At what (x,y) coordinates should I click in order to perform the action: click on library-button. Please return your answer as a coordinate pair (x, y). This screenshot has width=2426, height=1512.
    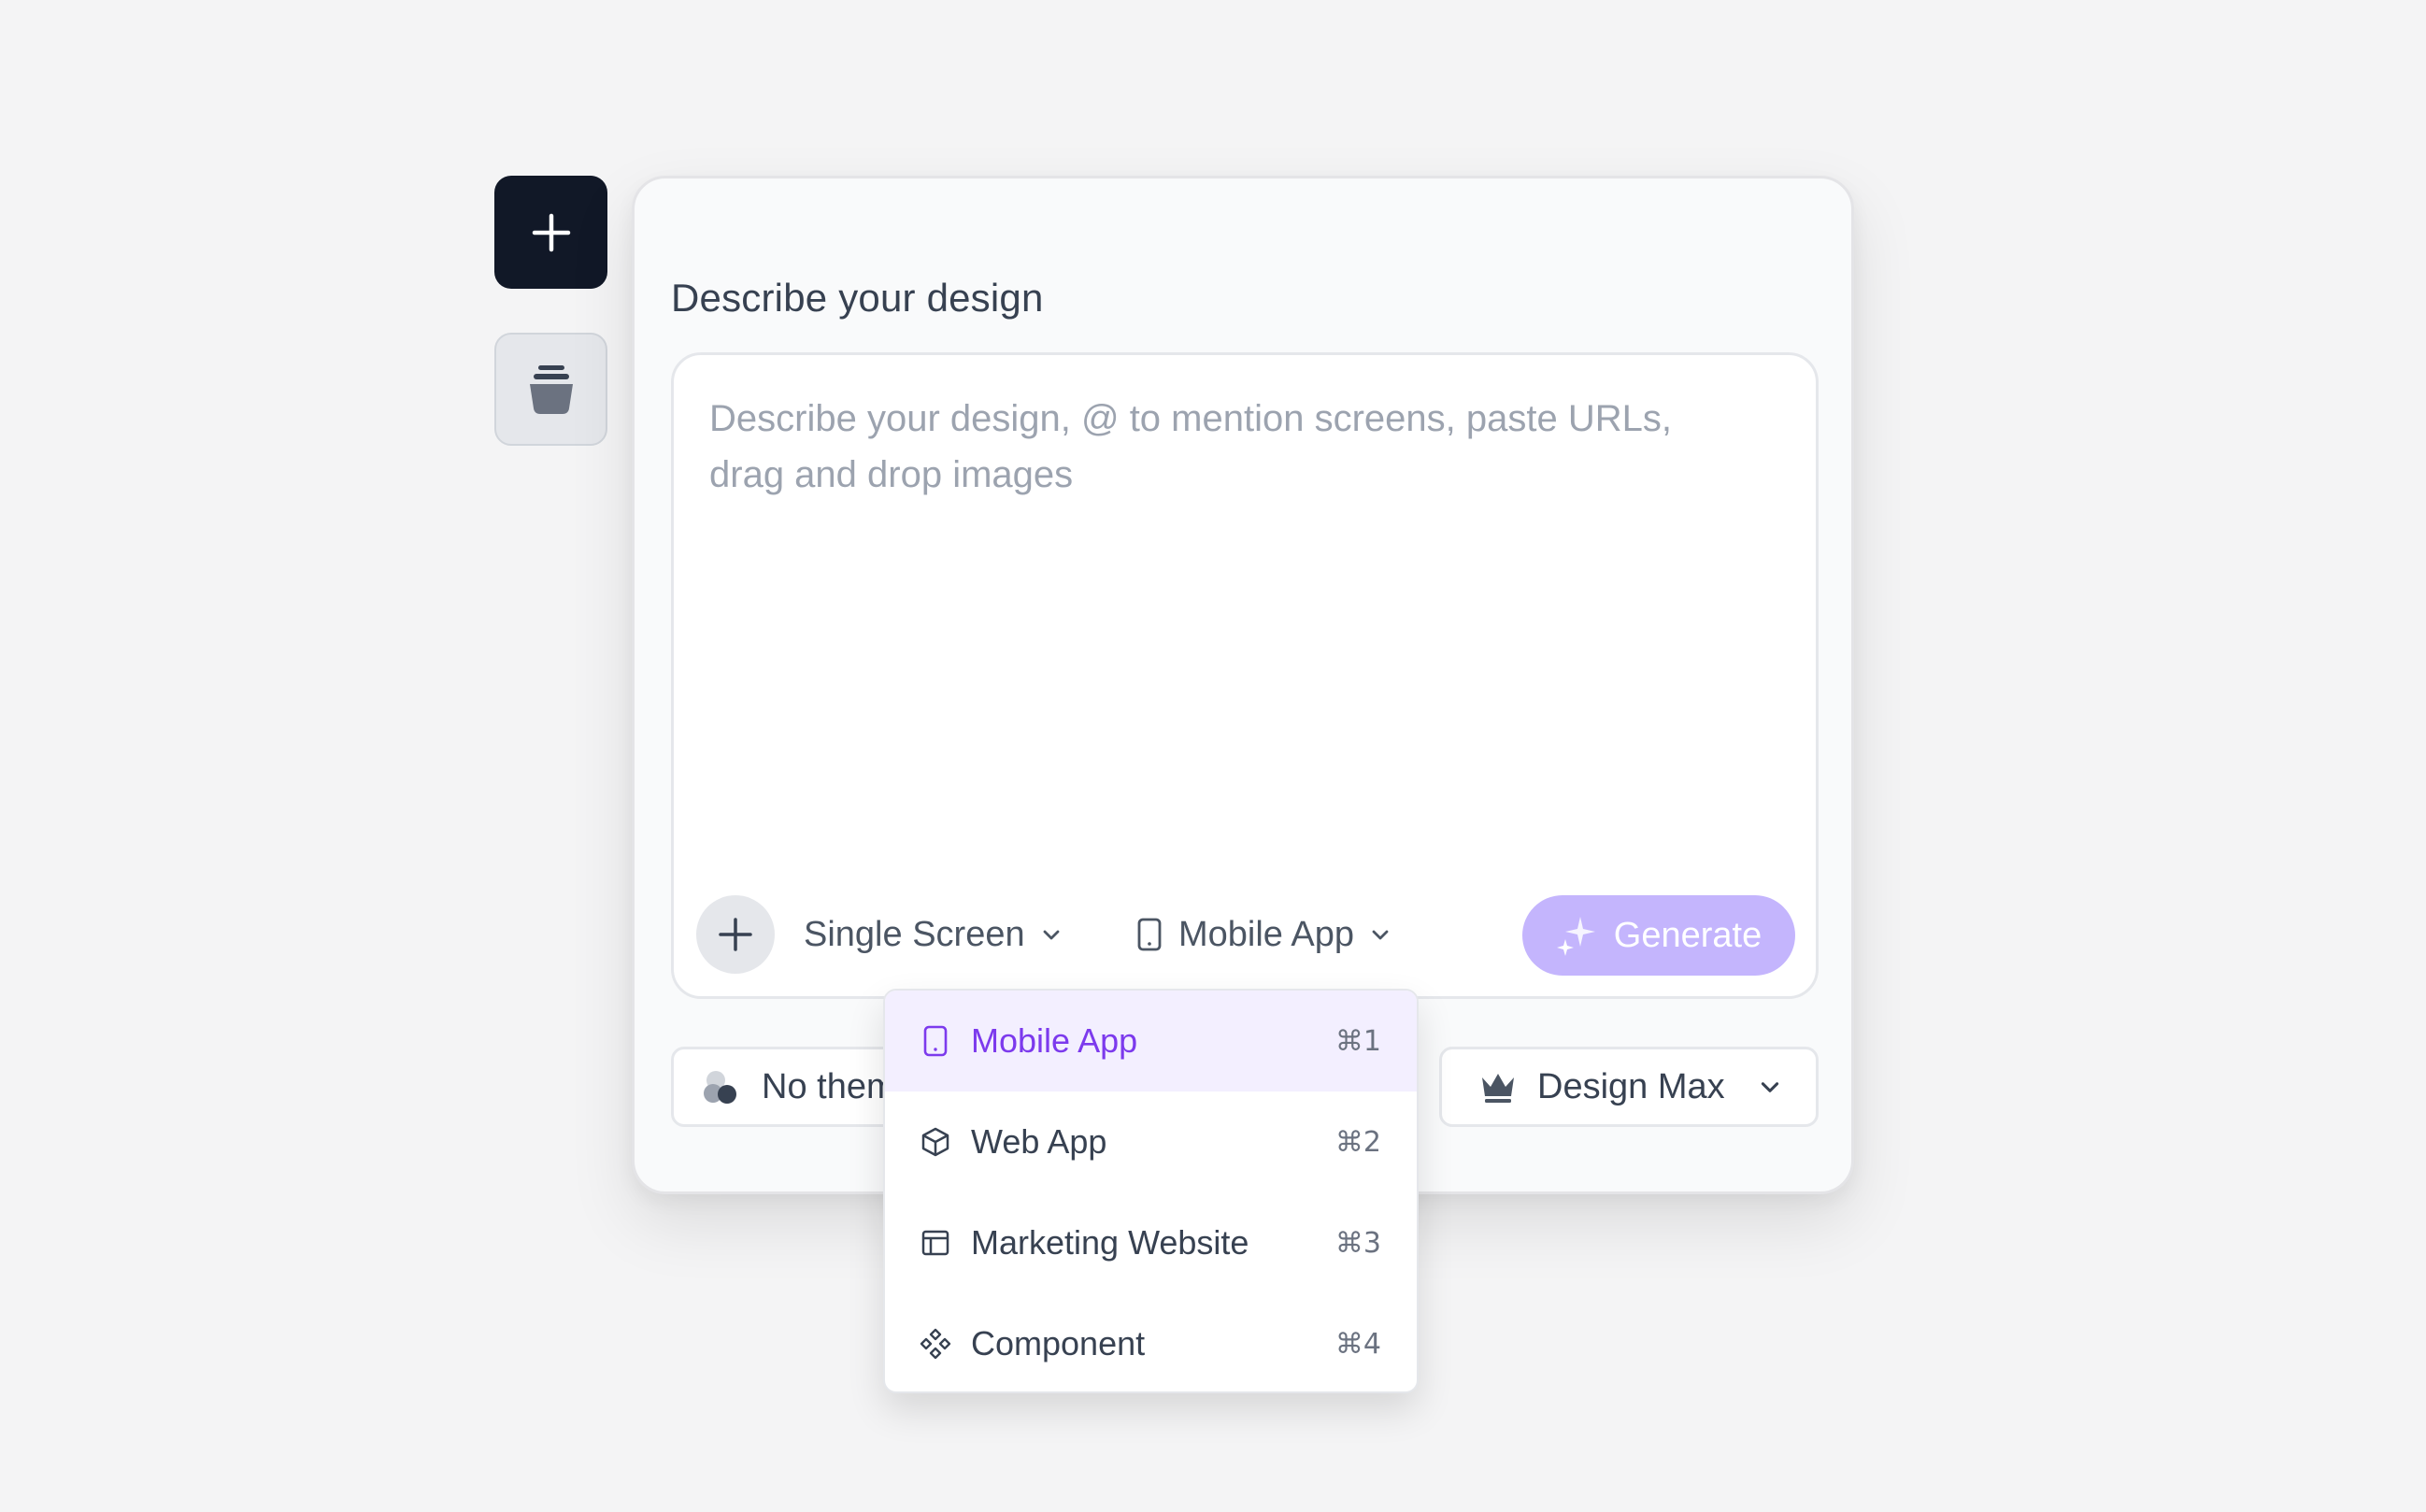
    Looking at the image, I should click on (550, 389).